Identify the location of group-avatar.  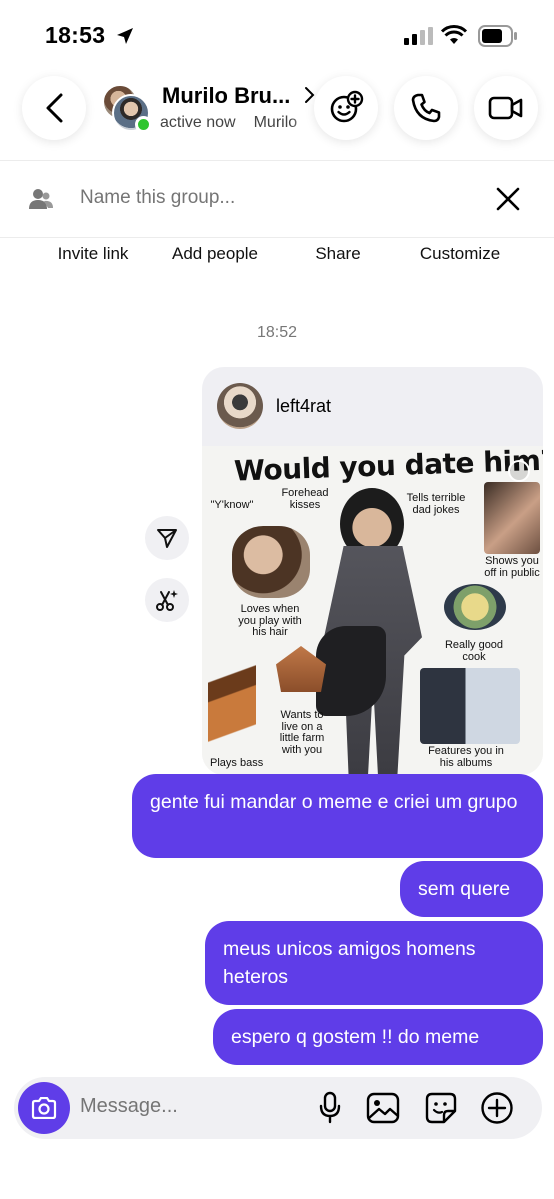
(128, 109).